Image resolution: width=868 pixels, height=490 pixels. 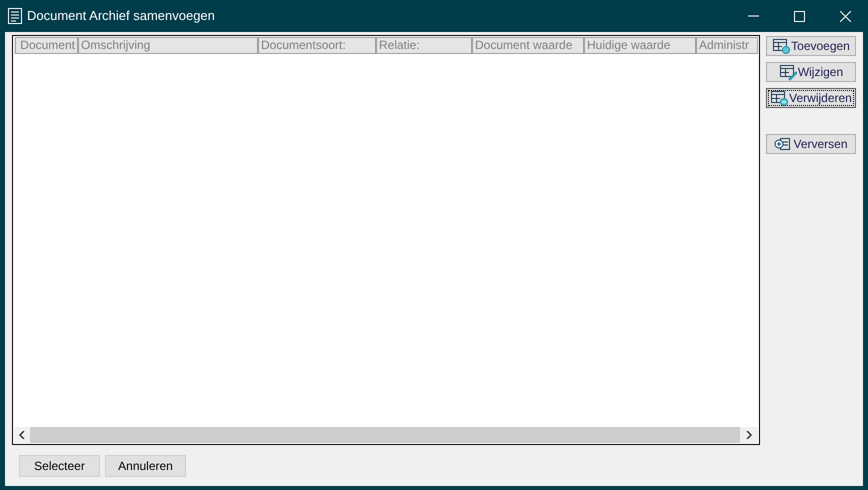 I want to click on scroll-left-icon, so click(x=22, y=435).